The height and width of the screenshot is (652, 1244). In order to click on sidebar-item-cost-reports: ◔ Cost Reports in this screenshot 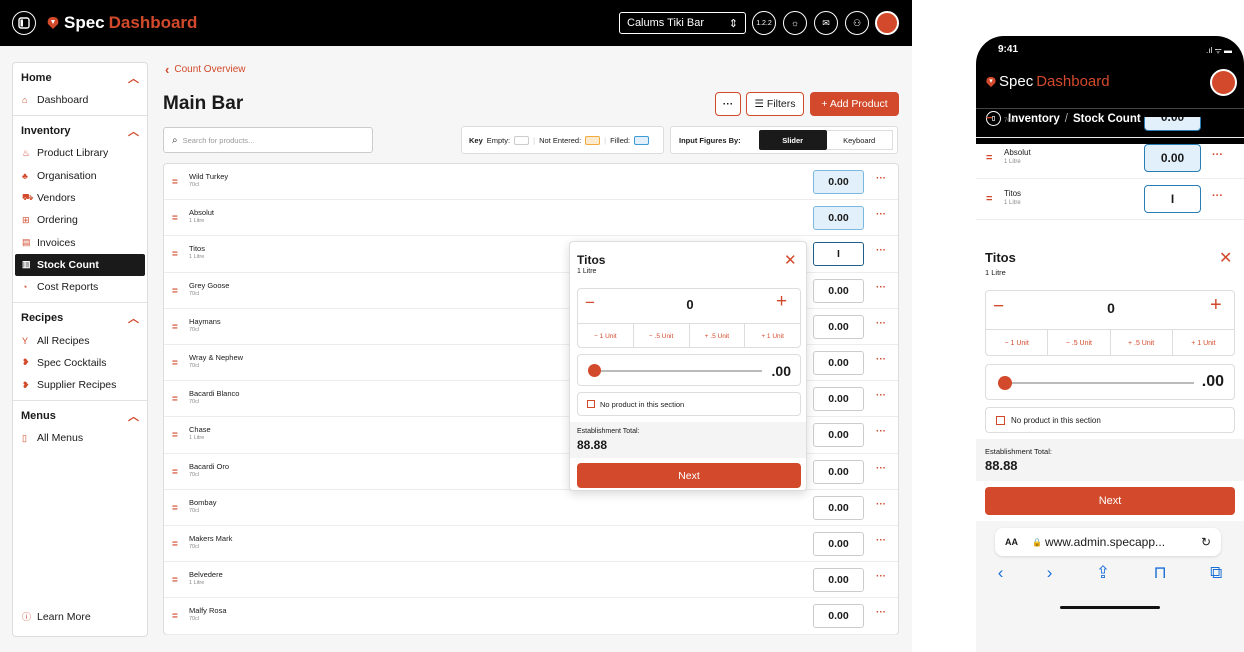, I will do `click(80, 287)`.